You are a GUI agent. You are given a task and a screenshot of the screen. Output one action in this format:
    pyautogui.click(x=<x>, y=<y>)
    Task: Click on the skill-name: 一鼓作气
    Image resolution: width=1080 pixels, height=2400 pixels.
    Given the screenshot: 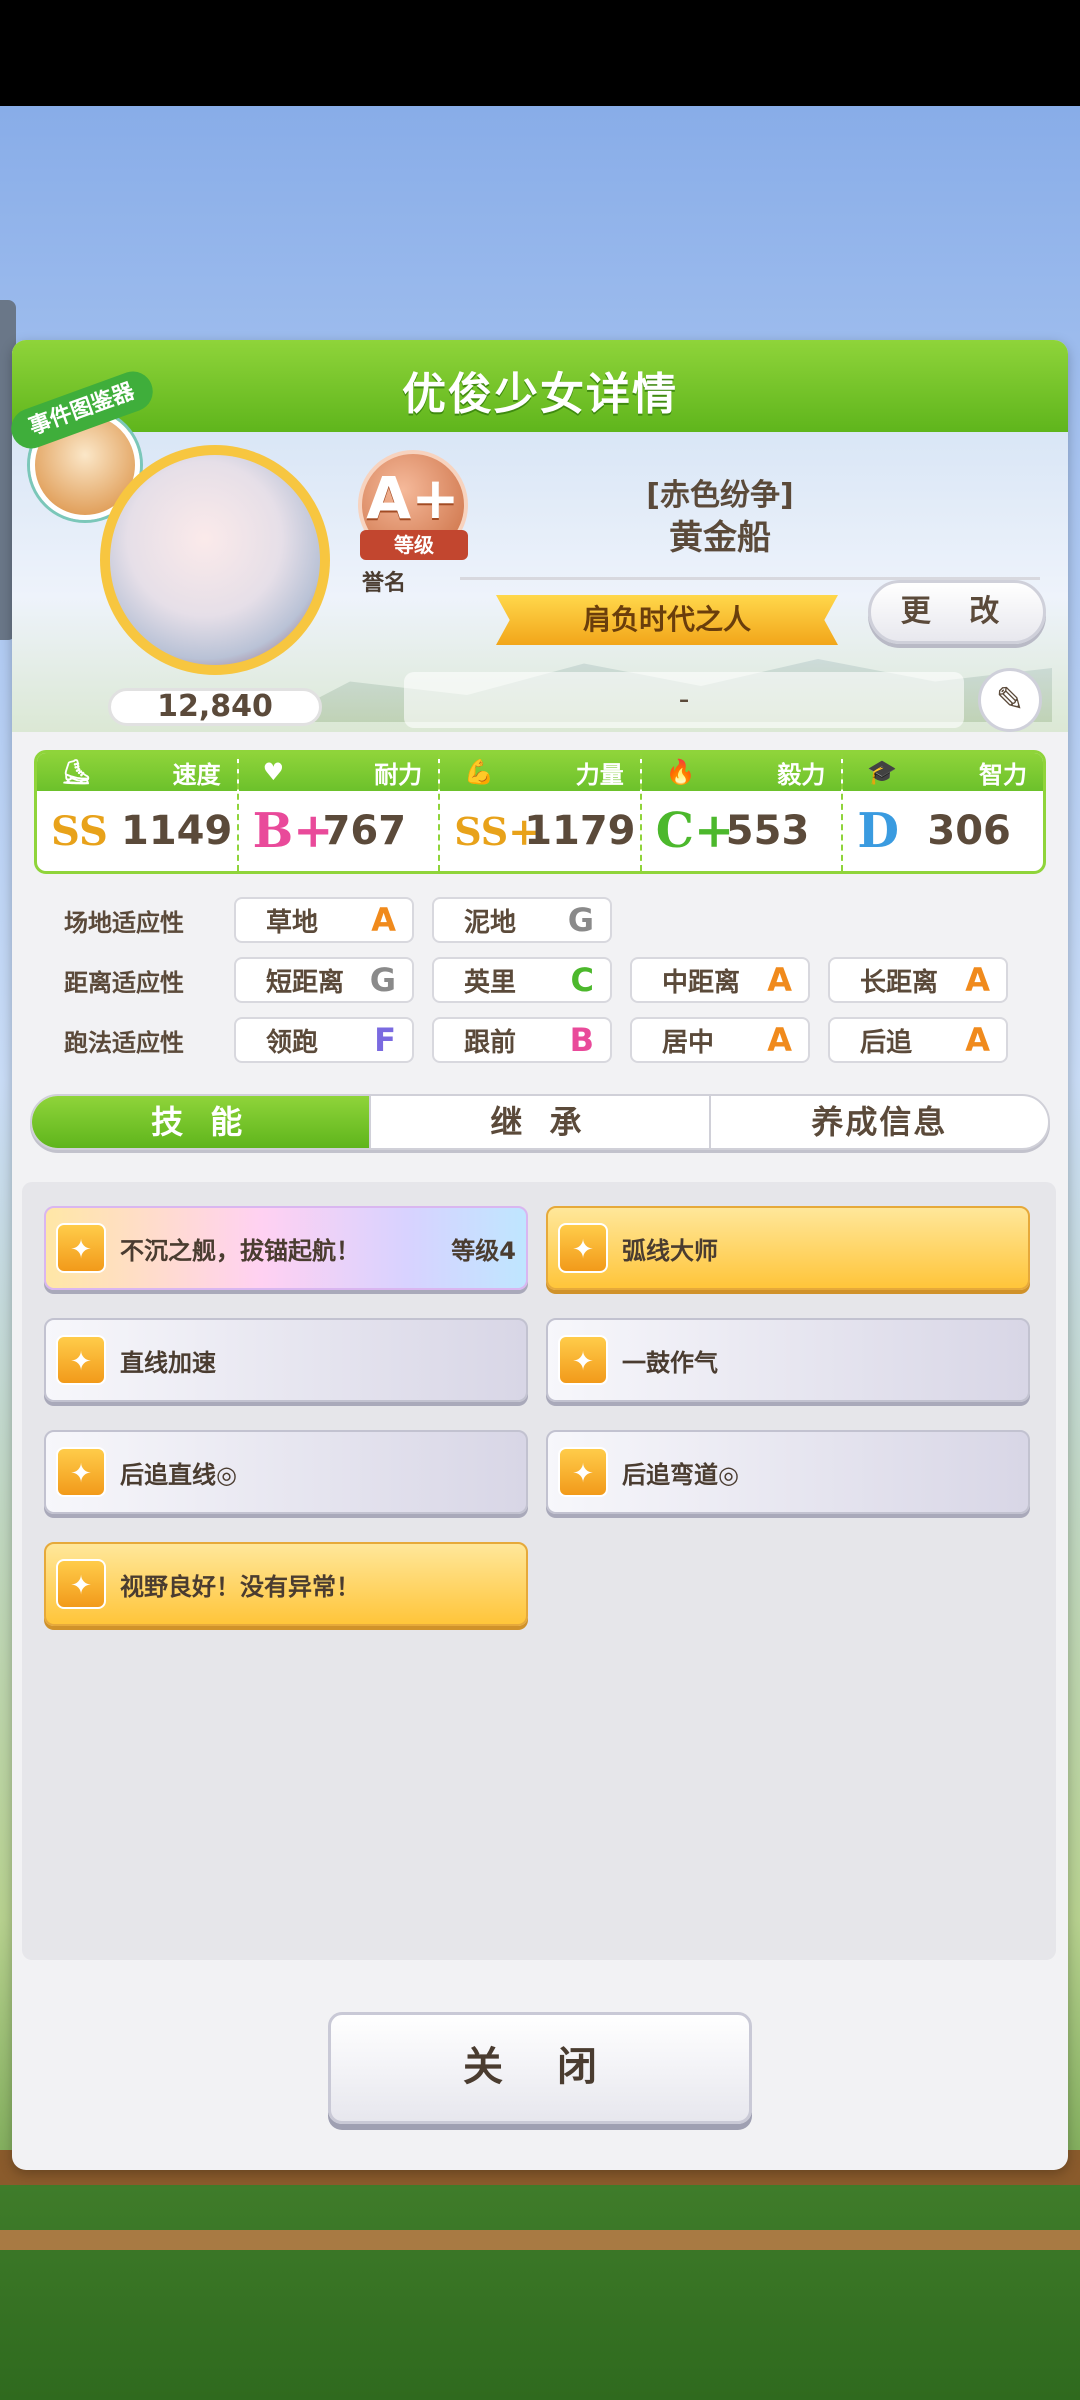 What is the action you would take?
    pyautogui.click(x=670, y=1362)
    